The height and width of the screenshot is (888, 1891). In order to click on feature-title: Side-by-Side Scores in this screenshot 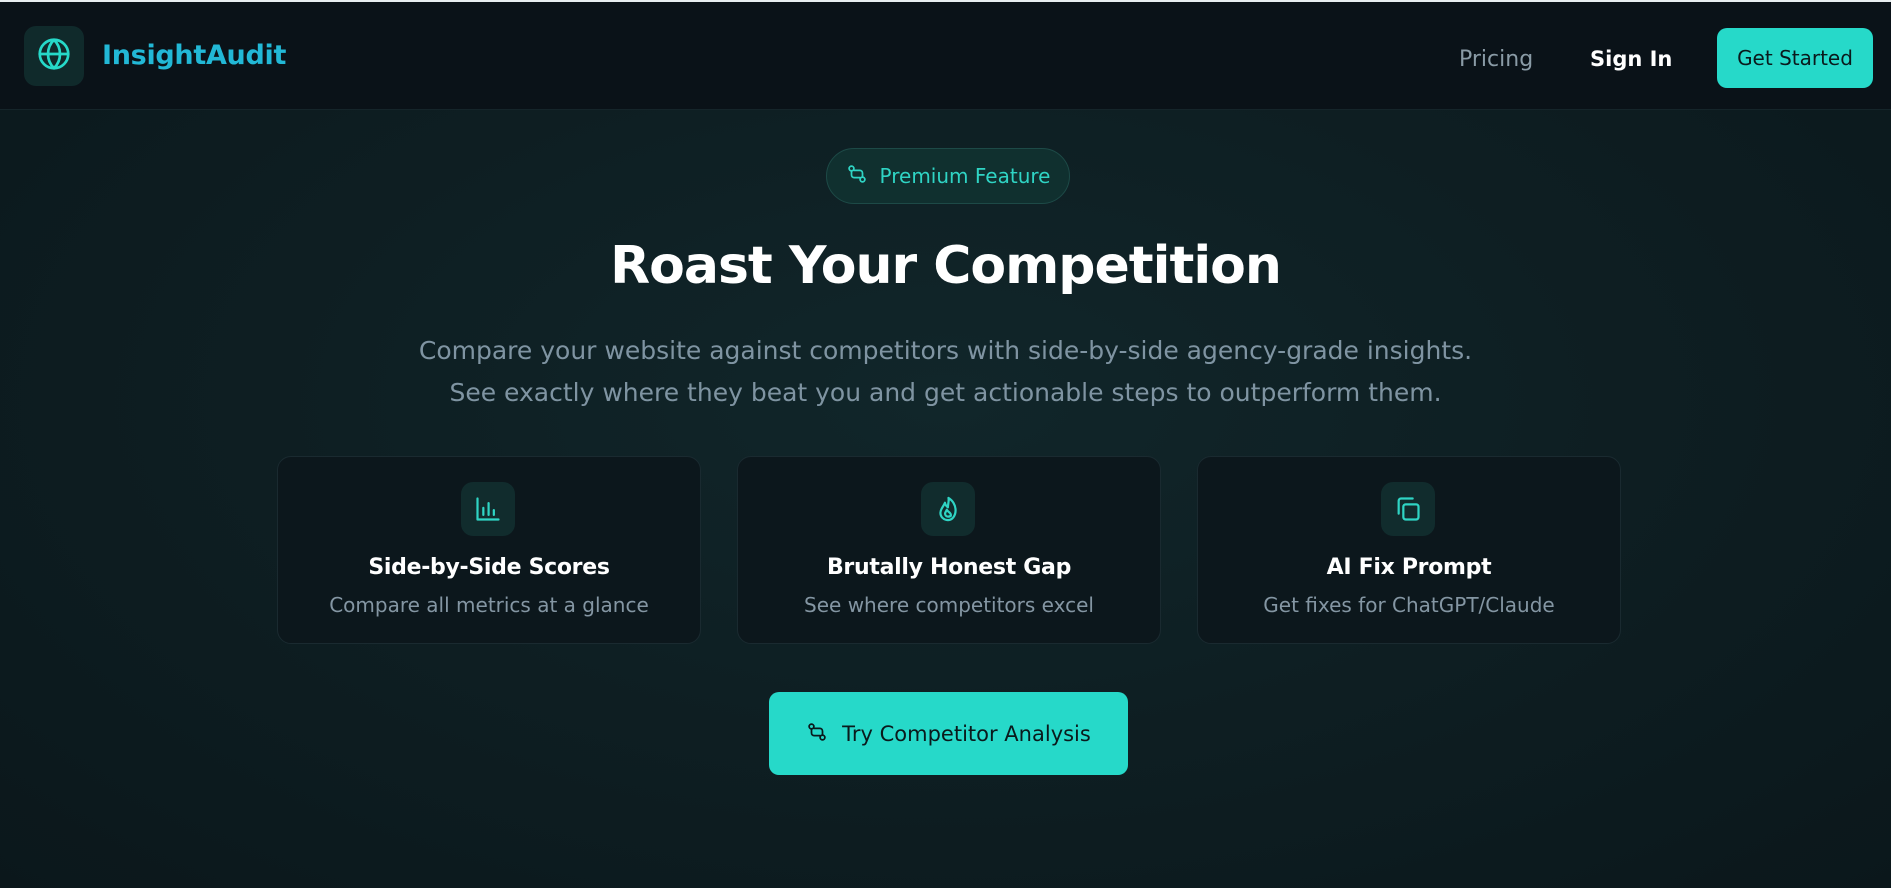, I will do `click(489, 567)`.